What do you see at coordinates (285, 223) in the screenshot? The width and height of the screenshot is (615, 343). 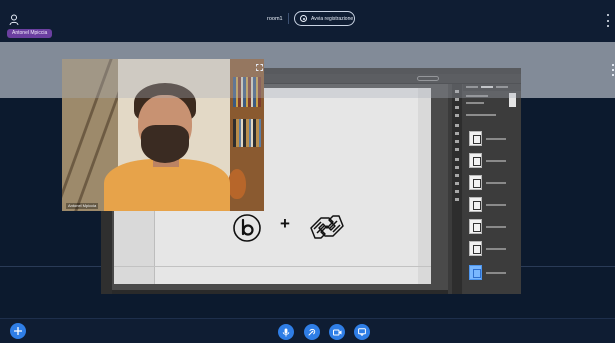 I see `plus-sign-icon: +` at bounding box center [285, 223].